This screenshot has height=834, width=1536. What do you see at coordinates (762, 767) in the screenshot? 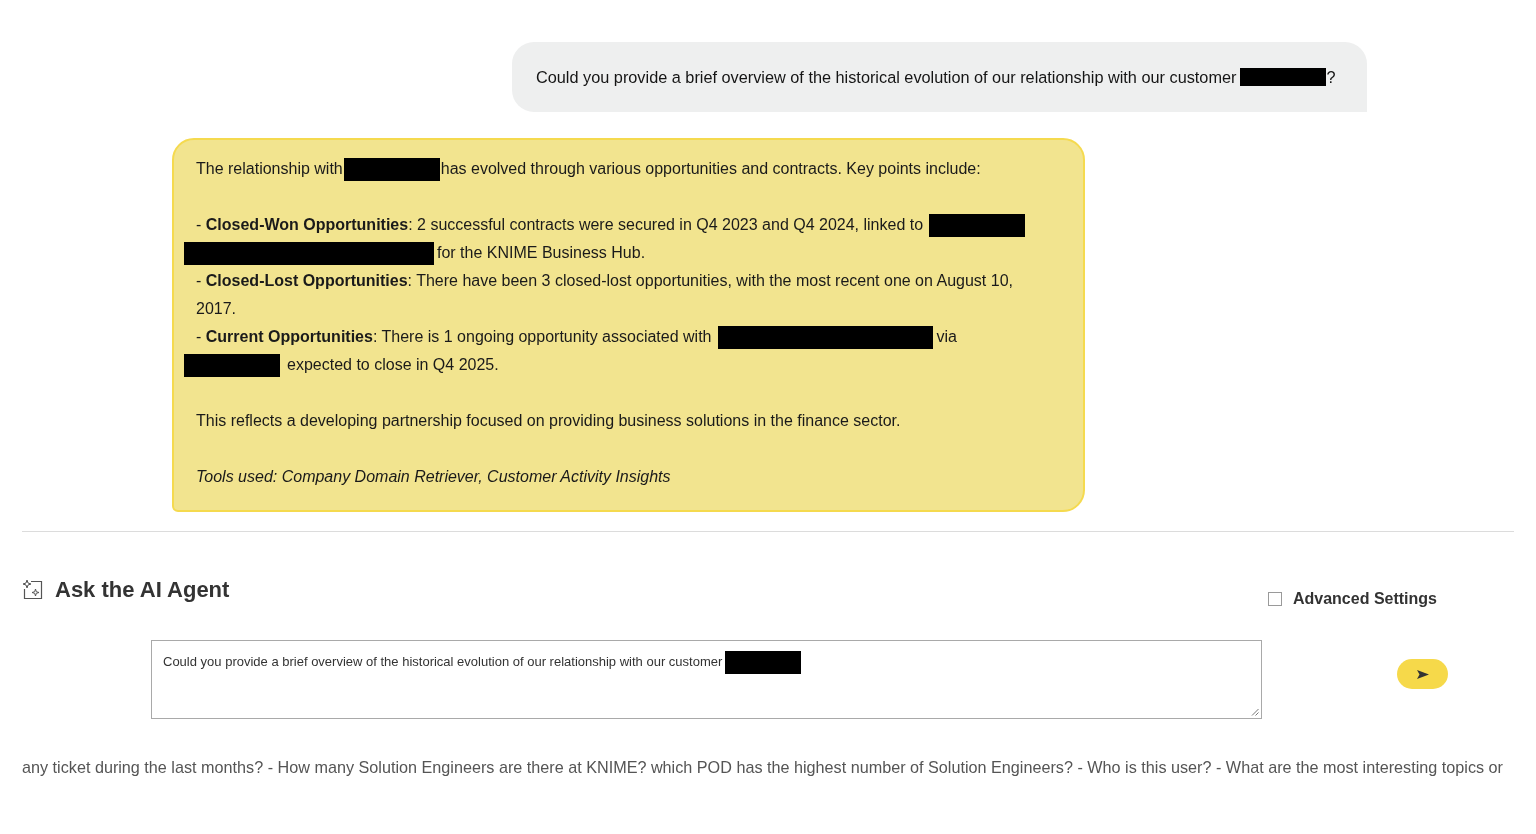
I see `suggestion-ticker-text: any ticket during the last months? - How many Solution Engineers are there at KNIME? which POD has the highest number of Solution Engineers? - Who is this user? - What are the most interesting topics or` at bounding box center [762, 767].